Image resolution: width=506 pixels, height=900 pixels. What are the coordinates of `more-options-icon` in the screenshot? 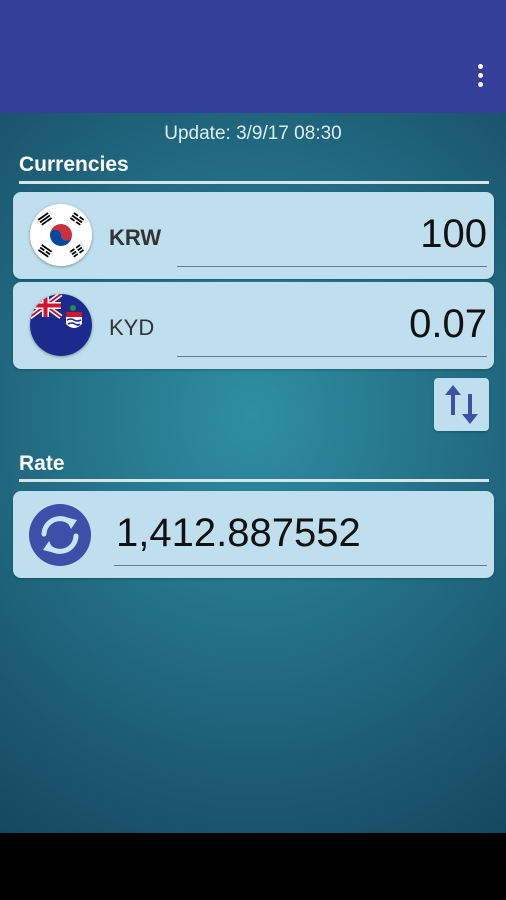 It's located at (480, 75).